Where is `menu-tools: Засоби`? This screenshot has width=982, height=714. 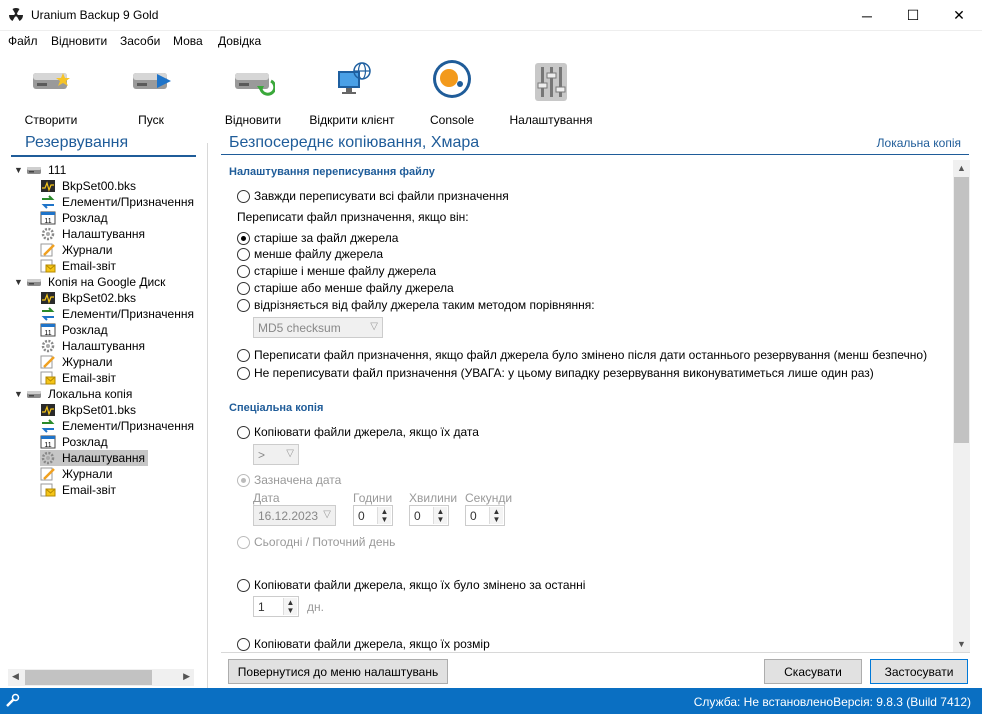
menu-tools: Засоби is located at coordinates (140, 41).